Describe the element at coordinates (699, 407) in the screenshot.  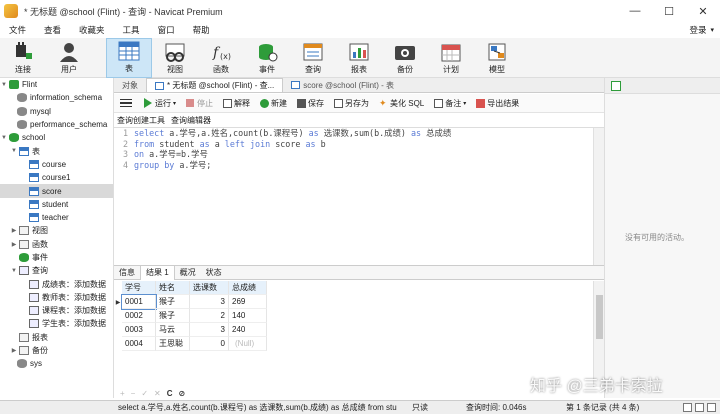
I see `form-view-icon` at that location.